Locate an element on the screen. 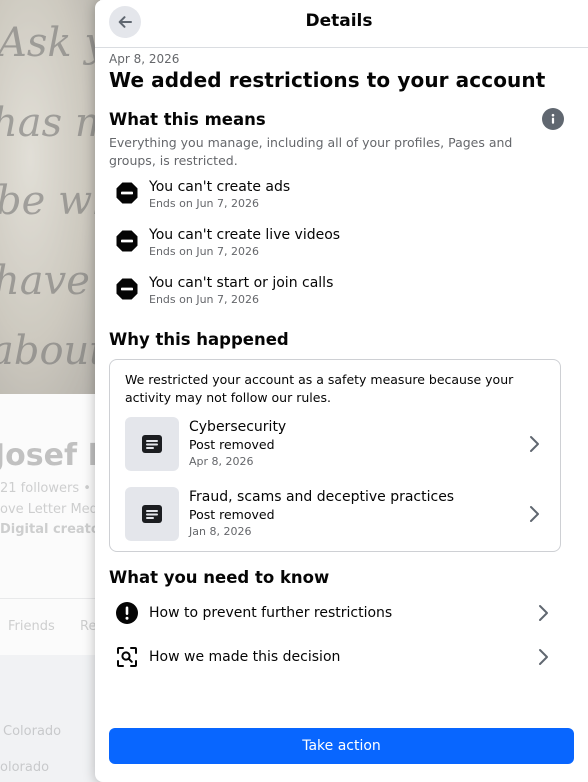 Image resolution: width=588 pixels, height=782 pixels. info-icon is located at coordinates (553, 119).